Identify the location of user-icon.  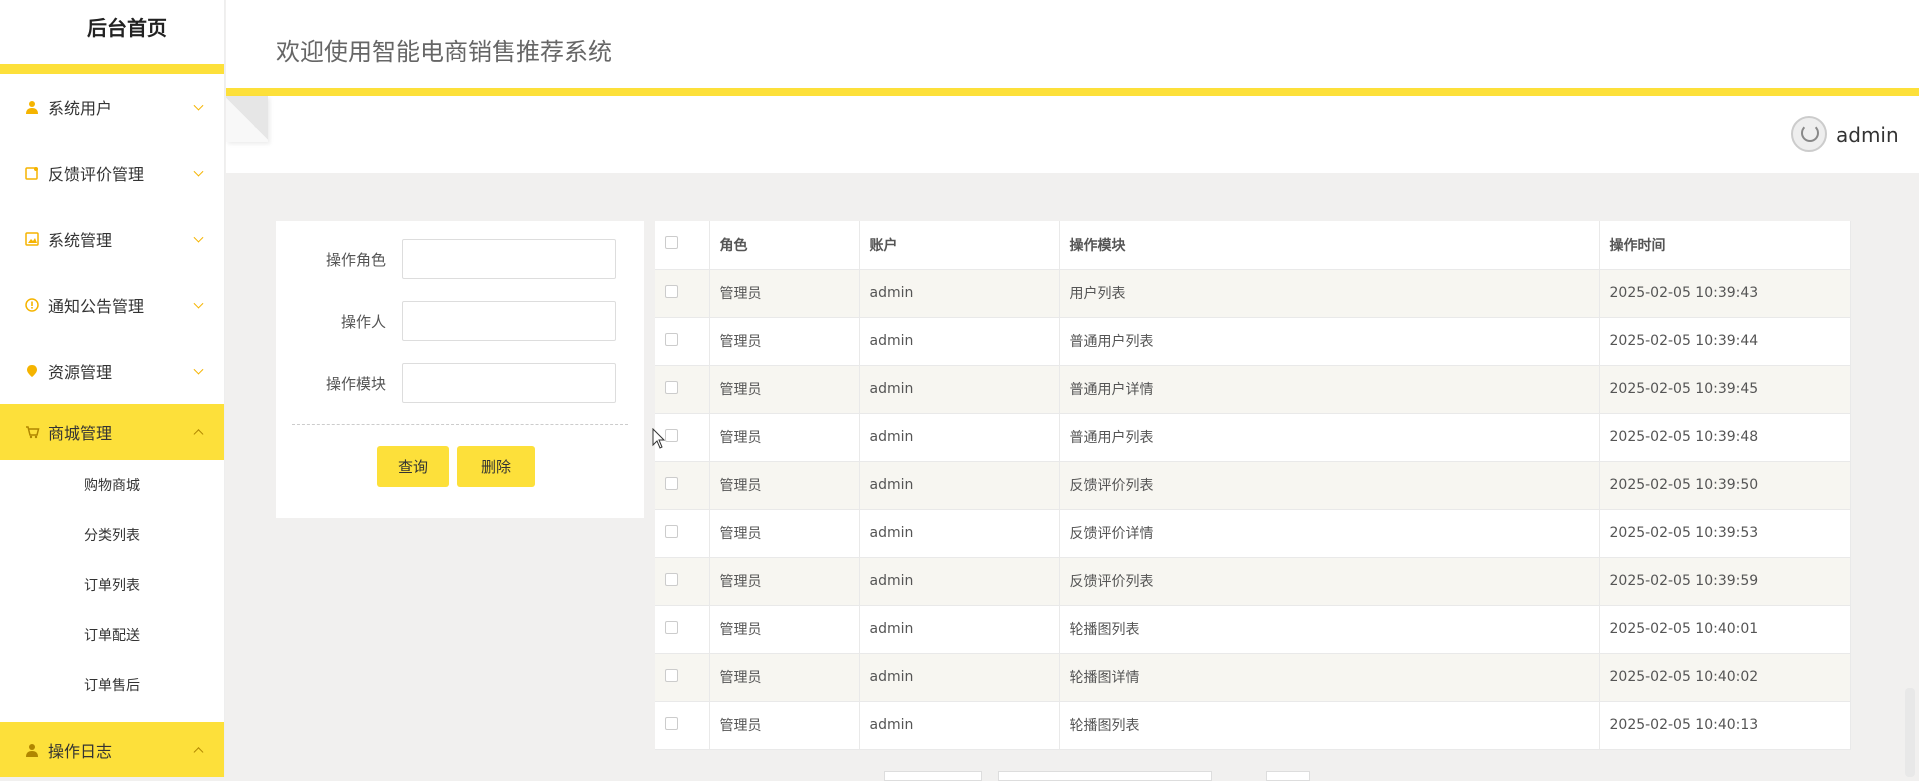
(32, 107).